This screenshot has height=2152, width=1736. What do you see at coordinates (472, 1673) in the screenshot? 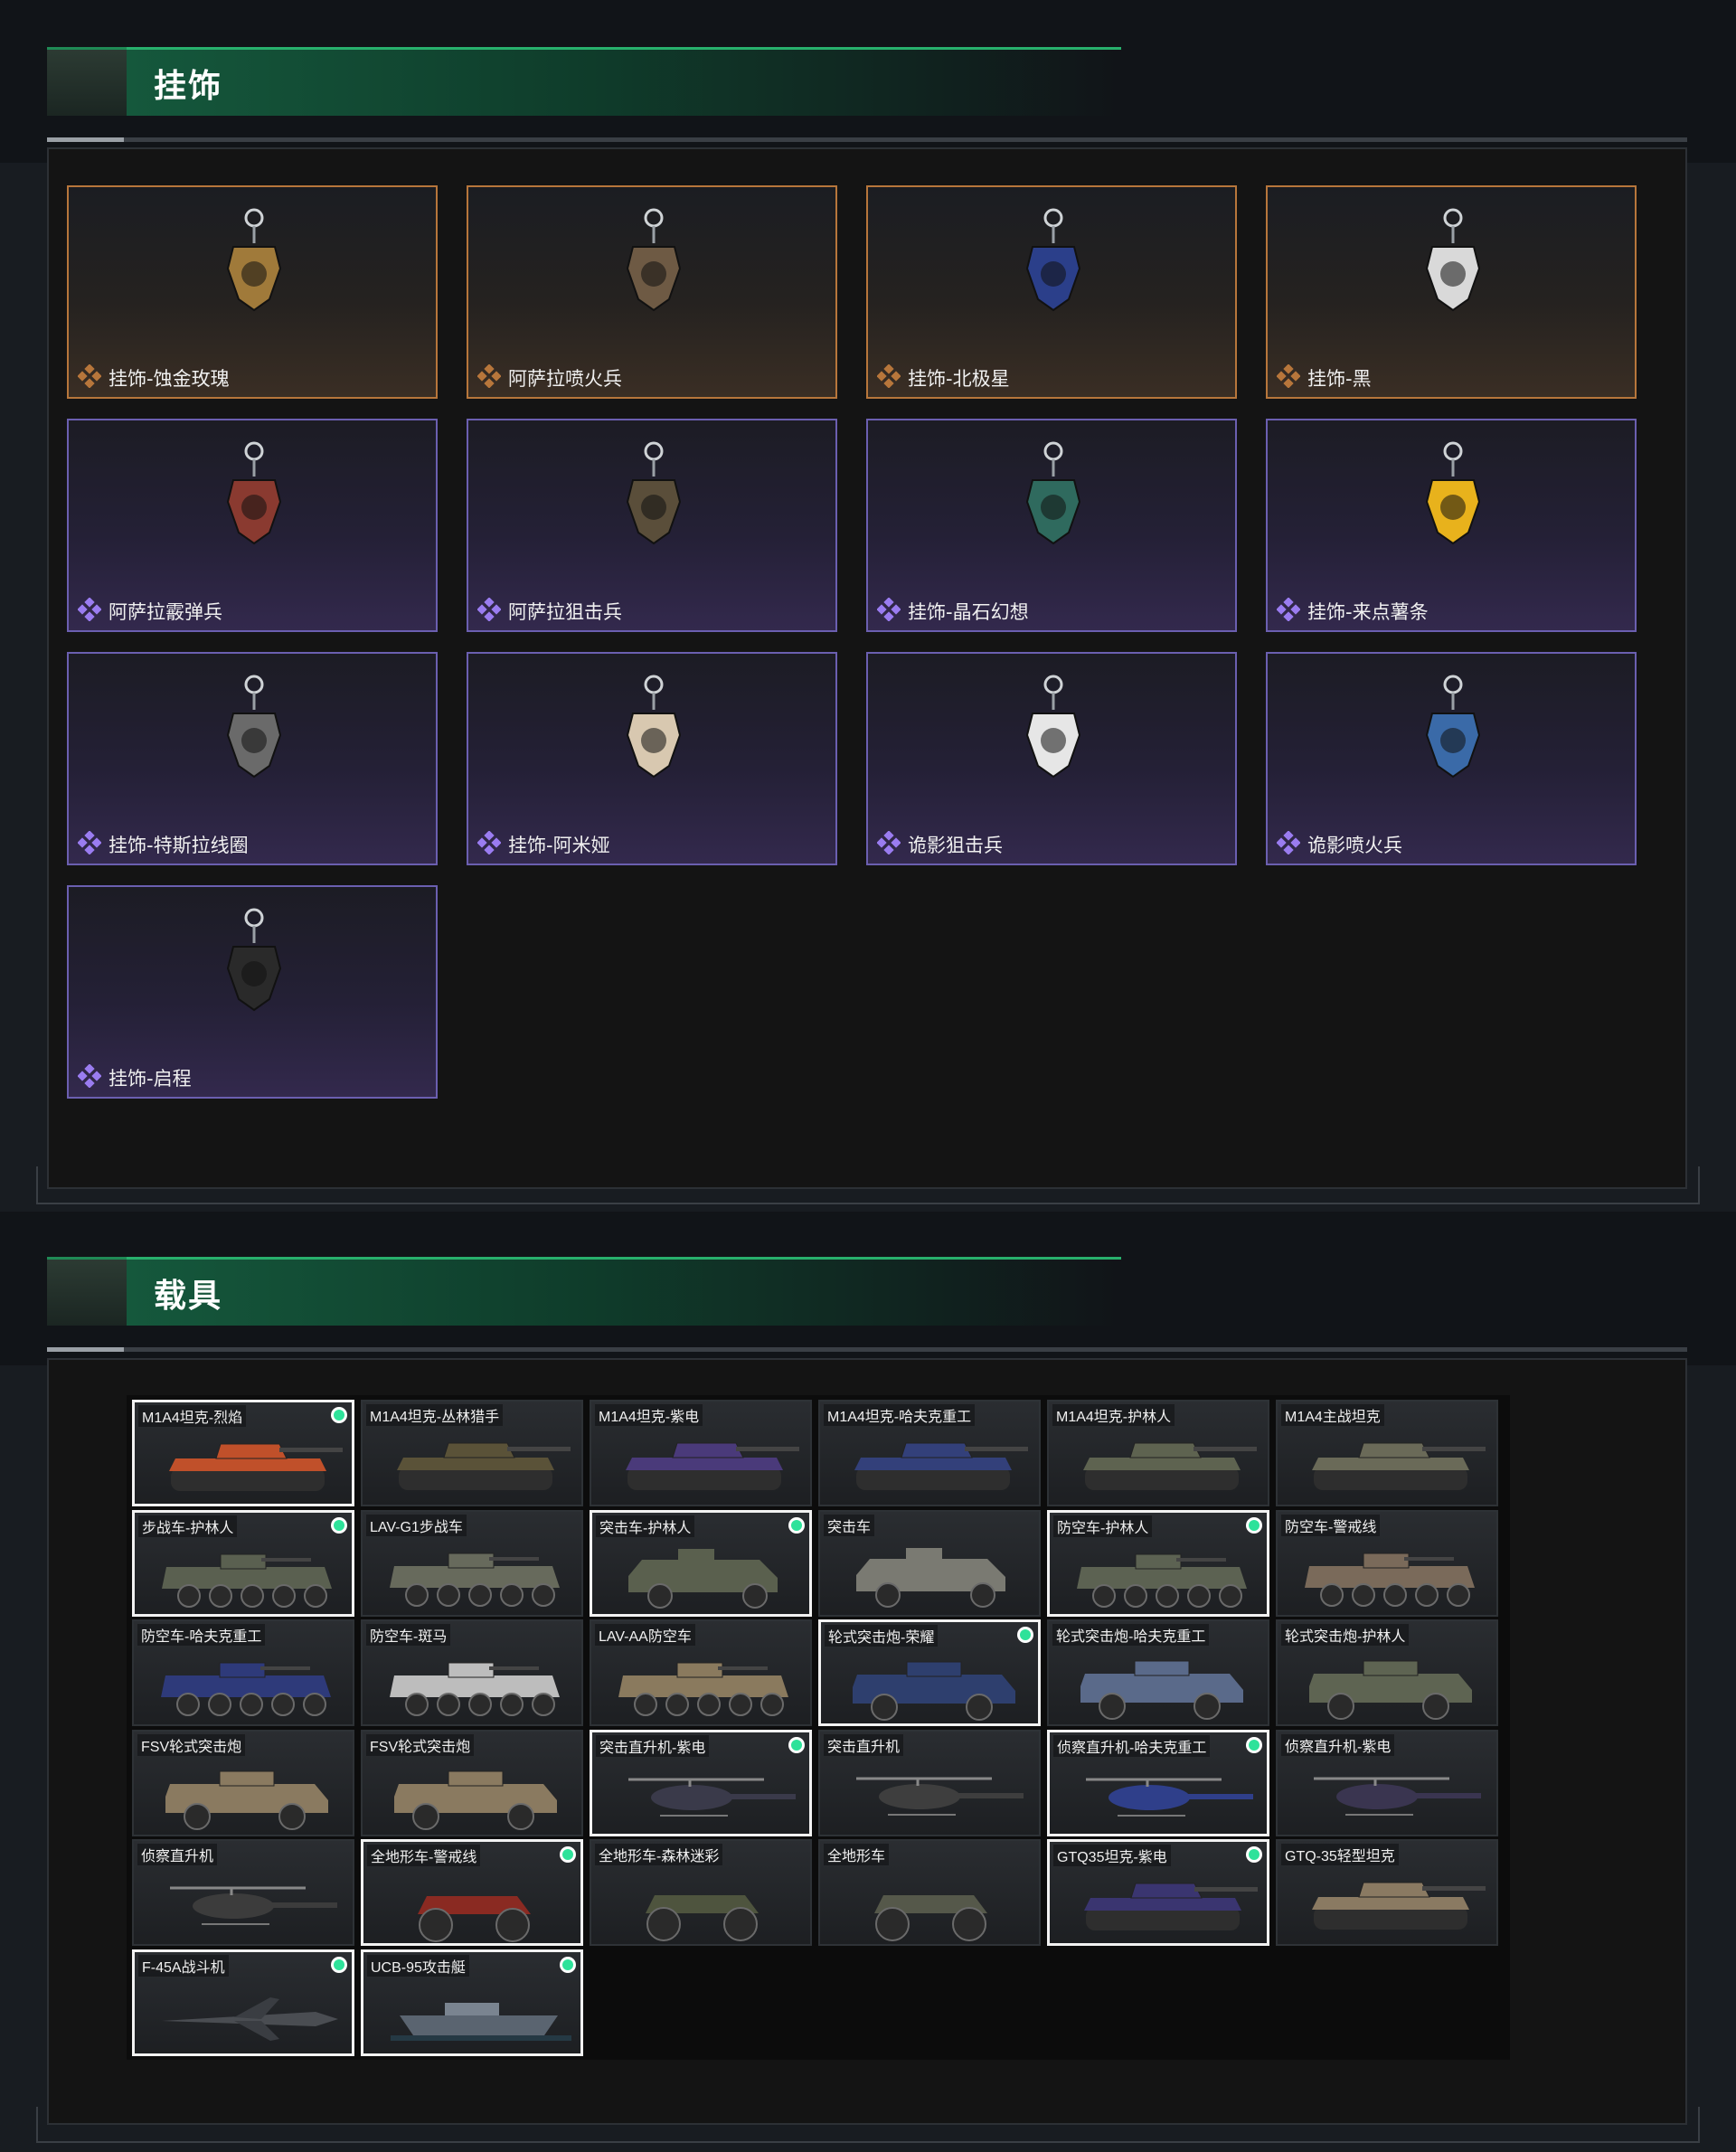
I see `vehicle-card: 防空车-斑马` at bounding box center [472, 1673].